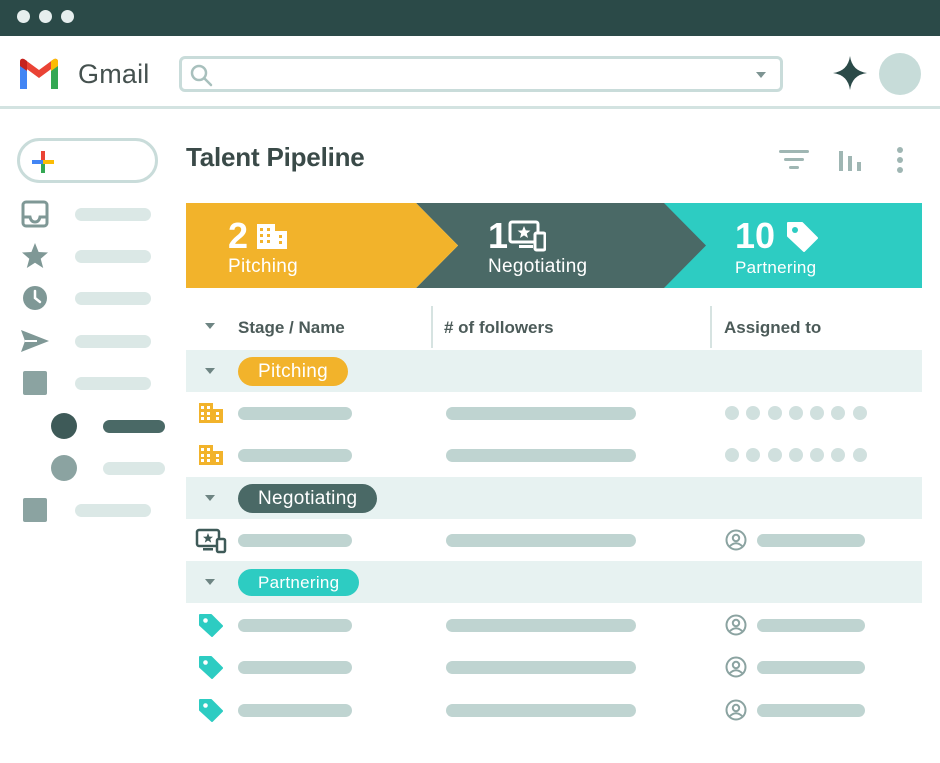 The width and height of the screenshot is (940, 763). I want to click on page-title: Talent Pipeline, so click(275, 157).